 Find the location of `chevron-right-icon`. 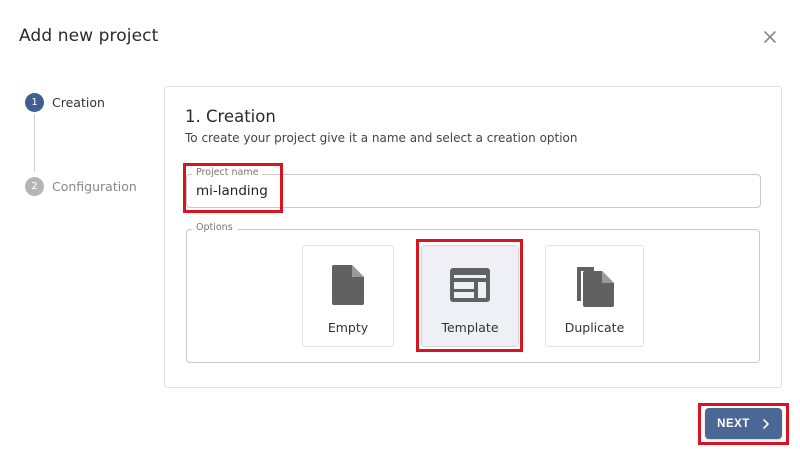

chevron-right-icon is located at coordinates (766, 423).